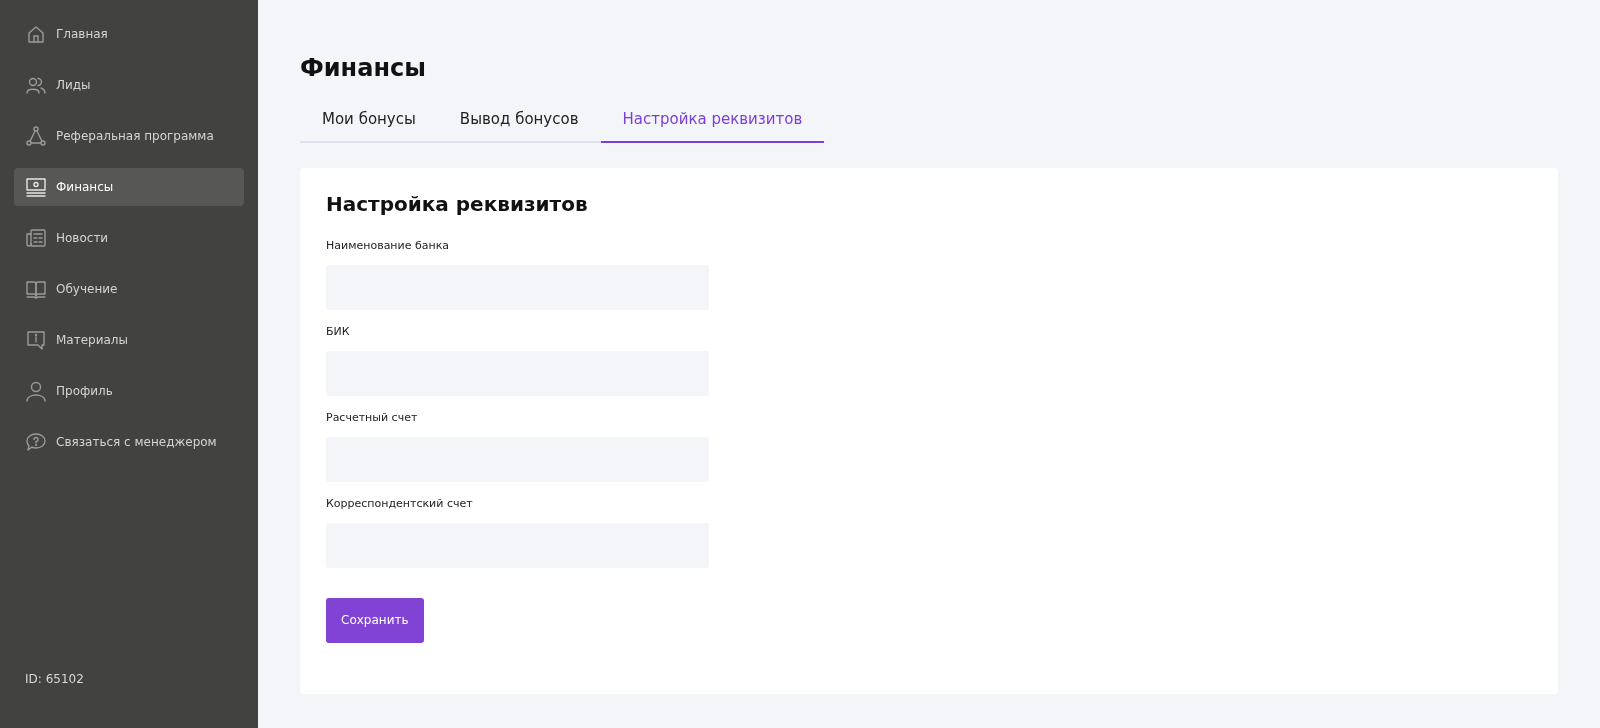  I want to click on triangle-nodes-icon, so click(36, 136).